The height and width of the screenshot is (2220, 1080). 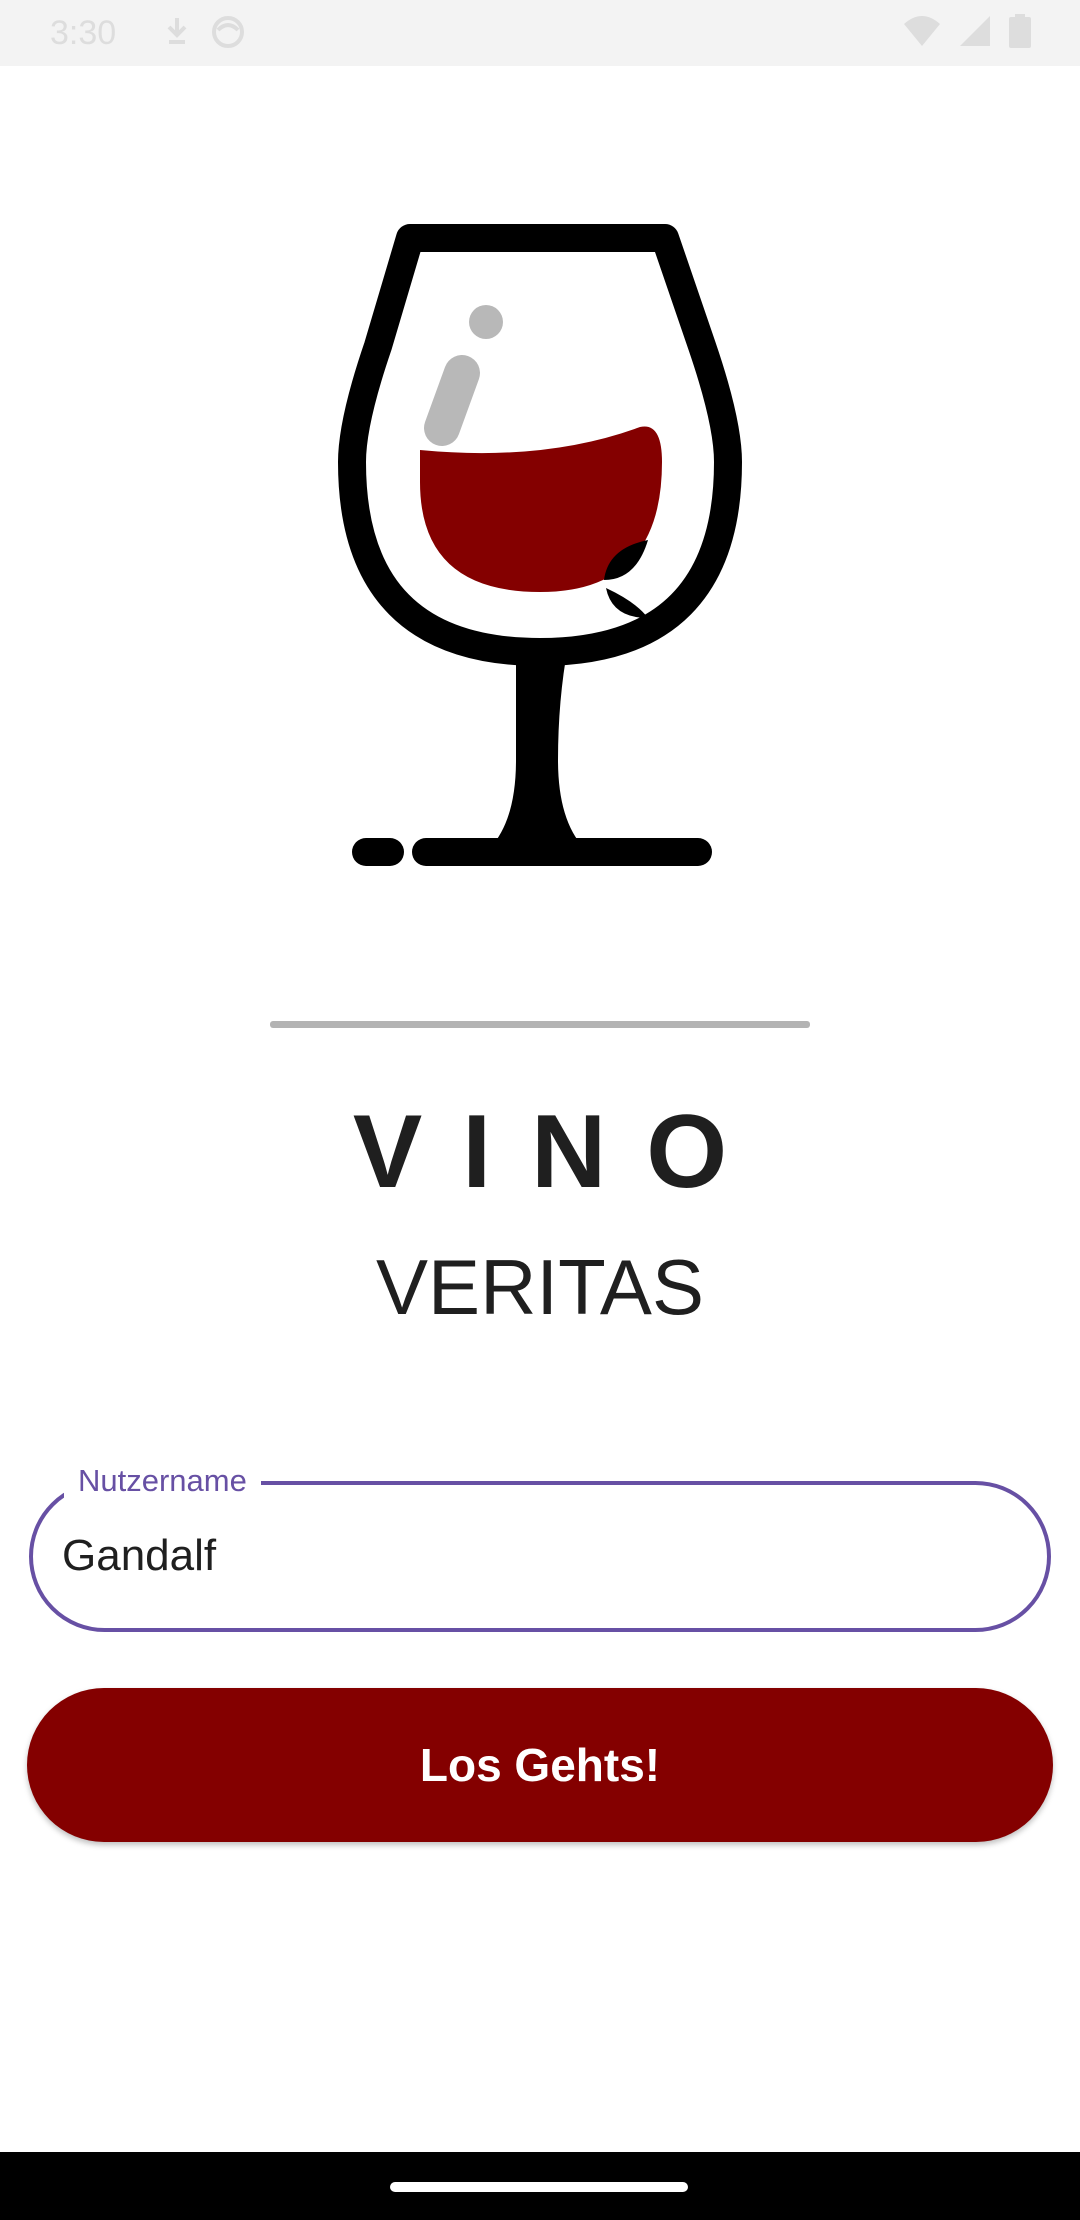 What do you see at coordinates (540, 1024) in the screenshot?
I see `logo-divider` at bounding box center [540, 1024].